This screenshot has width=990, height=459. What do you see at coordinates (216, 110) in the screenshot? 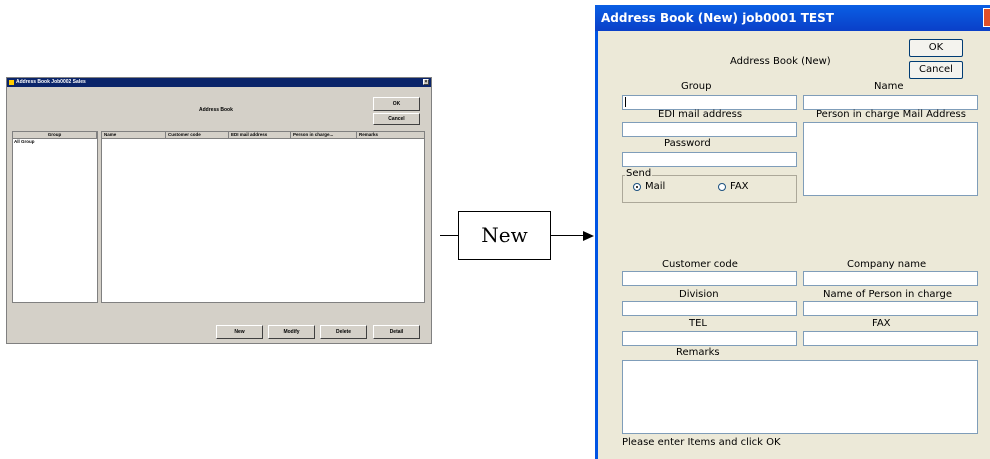
I see `small-heading: Address Book` at bounding box center [216, 110].